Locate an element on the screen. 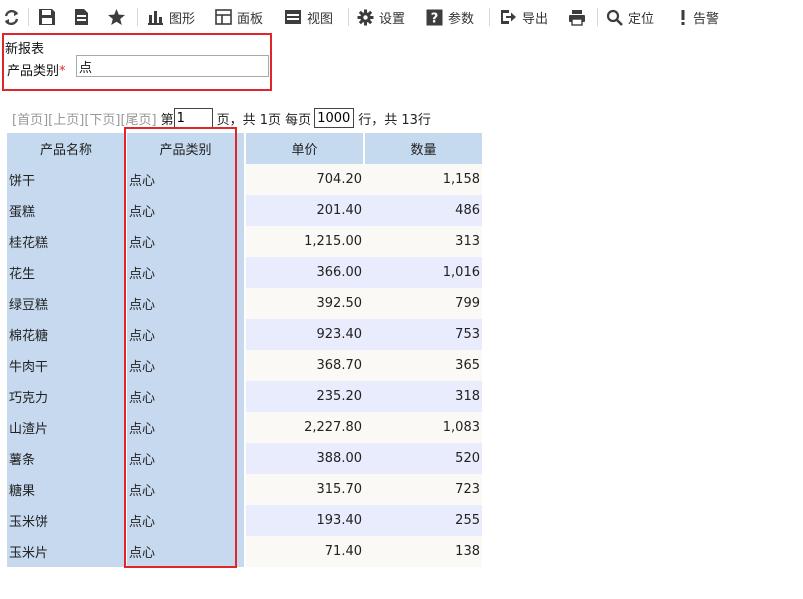 Image resolution: width=803 pixels, height=599 pixels. table-row: 棉花糖 点心 923.40 753 is located at coordinates (244, 334).